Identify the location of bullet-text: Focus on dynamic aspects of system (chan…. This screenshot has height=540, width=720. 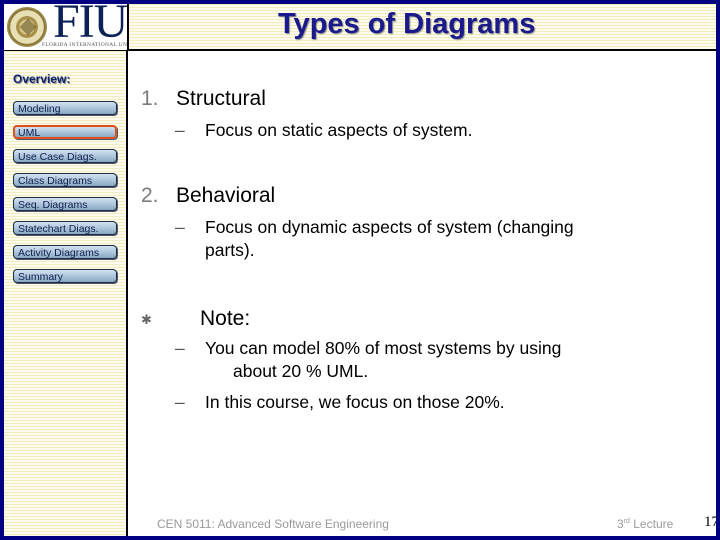
(389, 227).